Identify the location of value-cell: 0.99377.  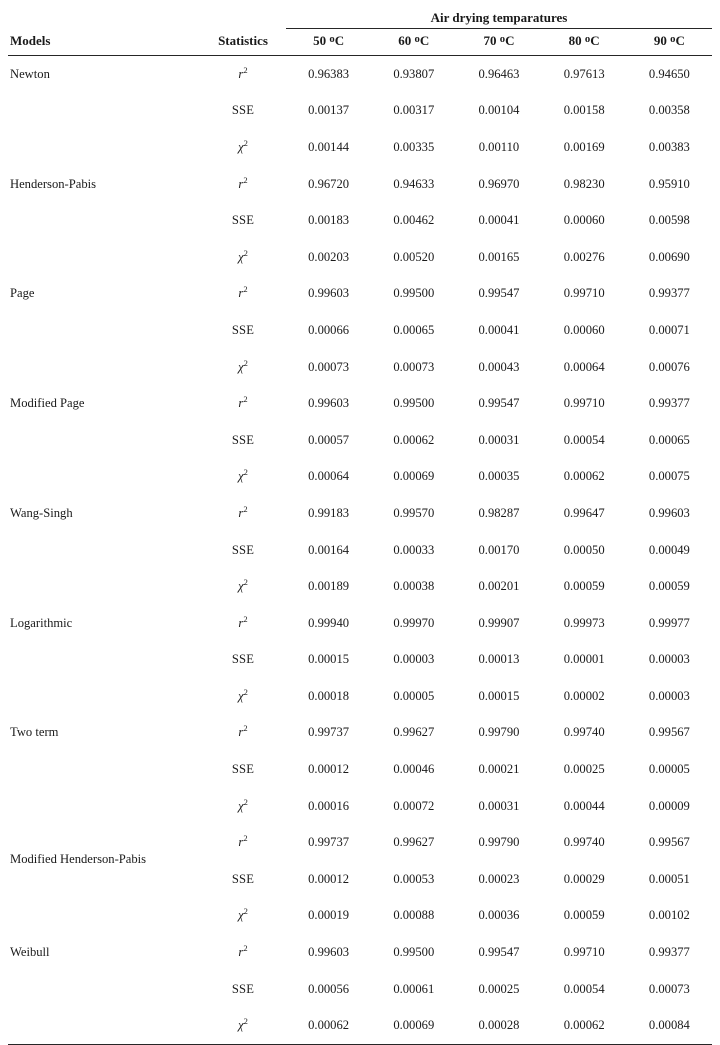
(669, 294).